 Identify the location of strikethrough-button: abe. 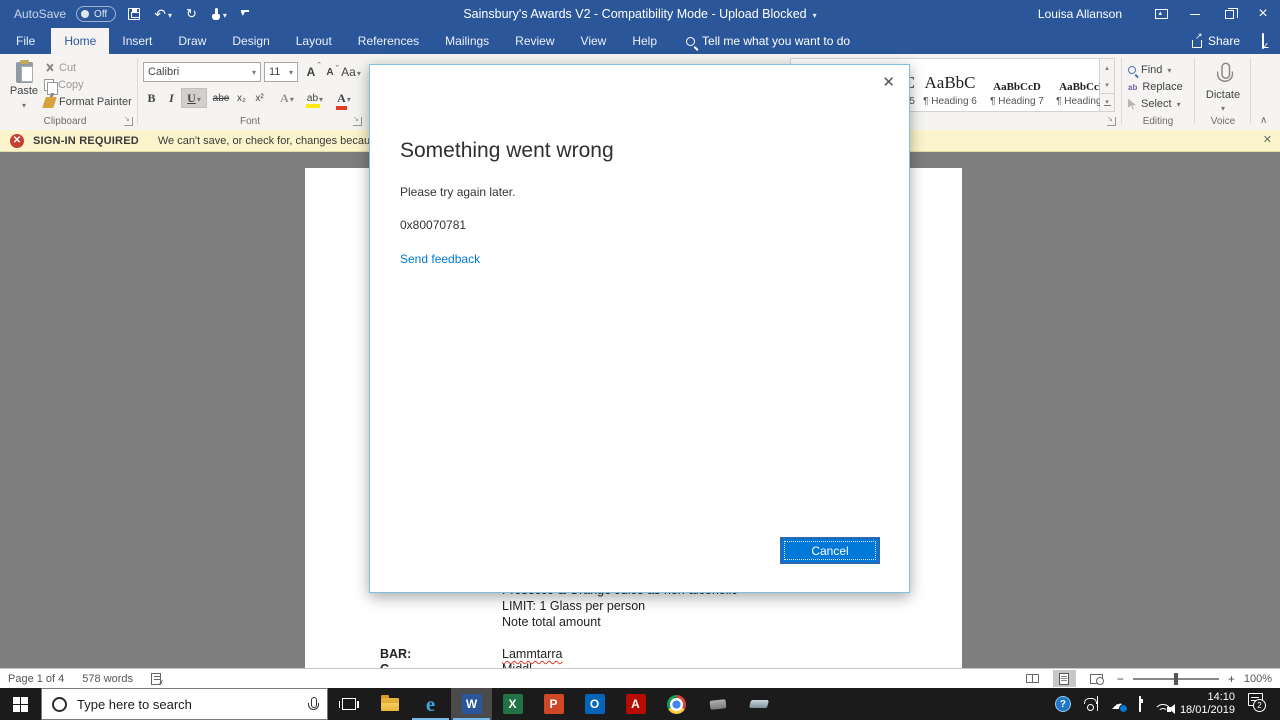
(221, 98).